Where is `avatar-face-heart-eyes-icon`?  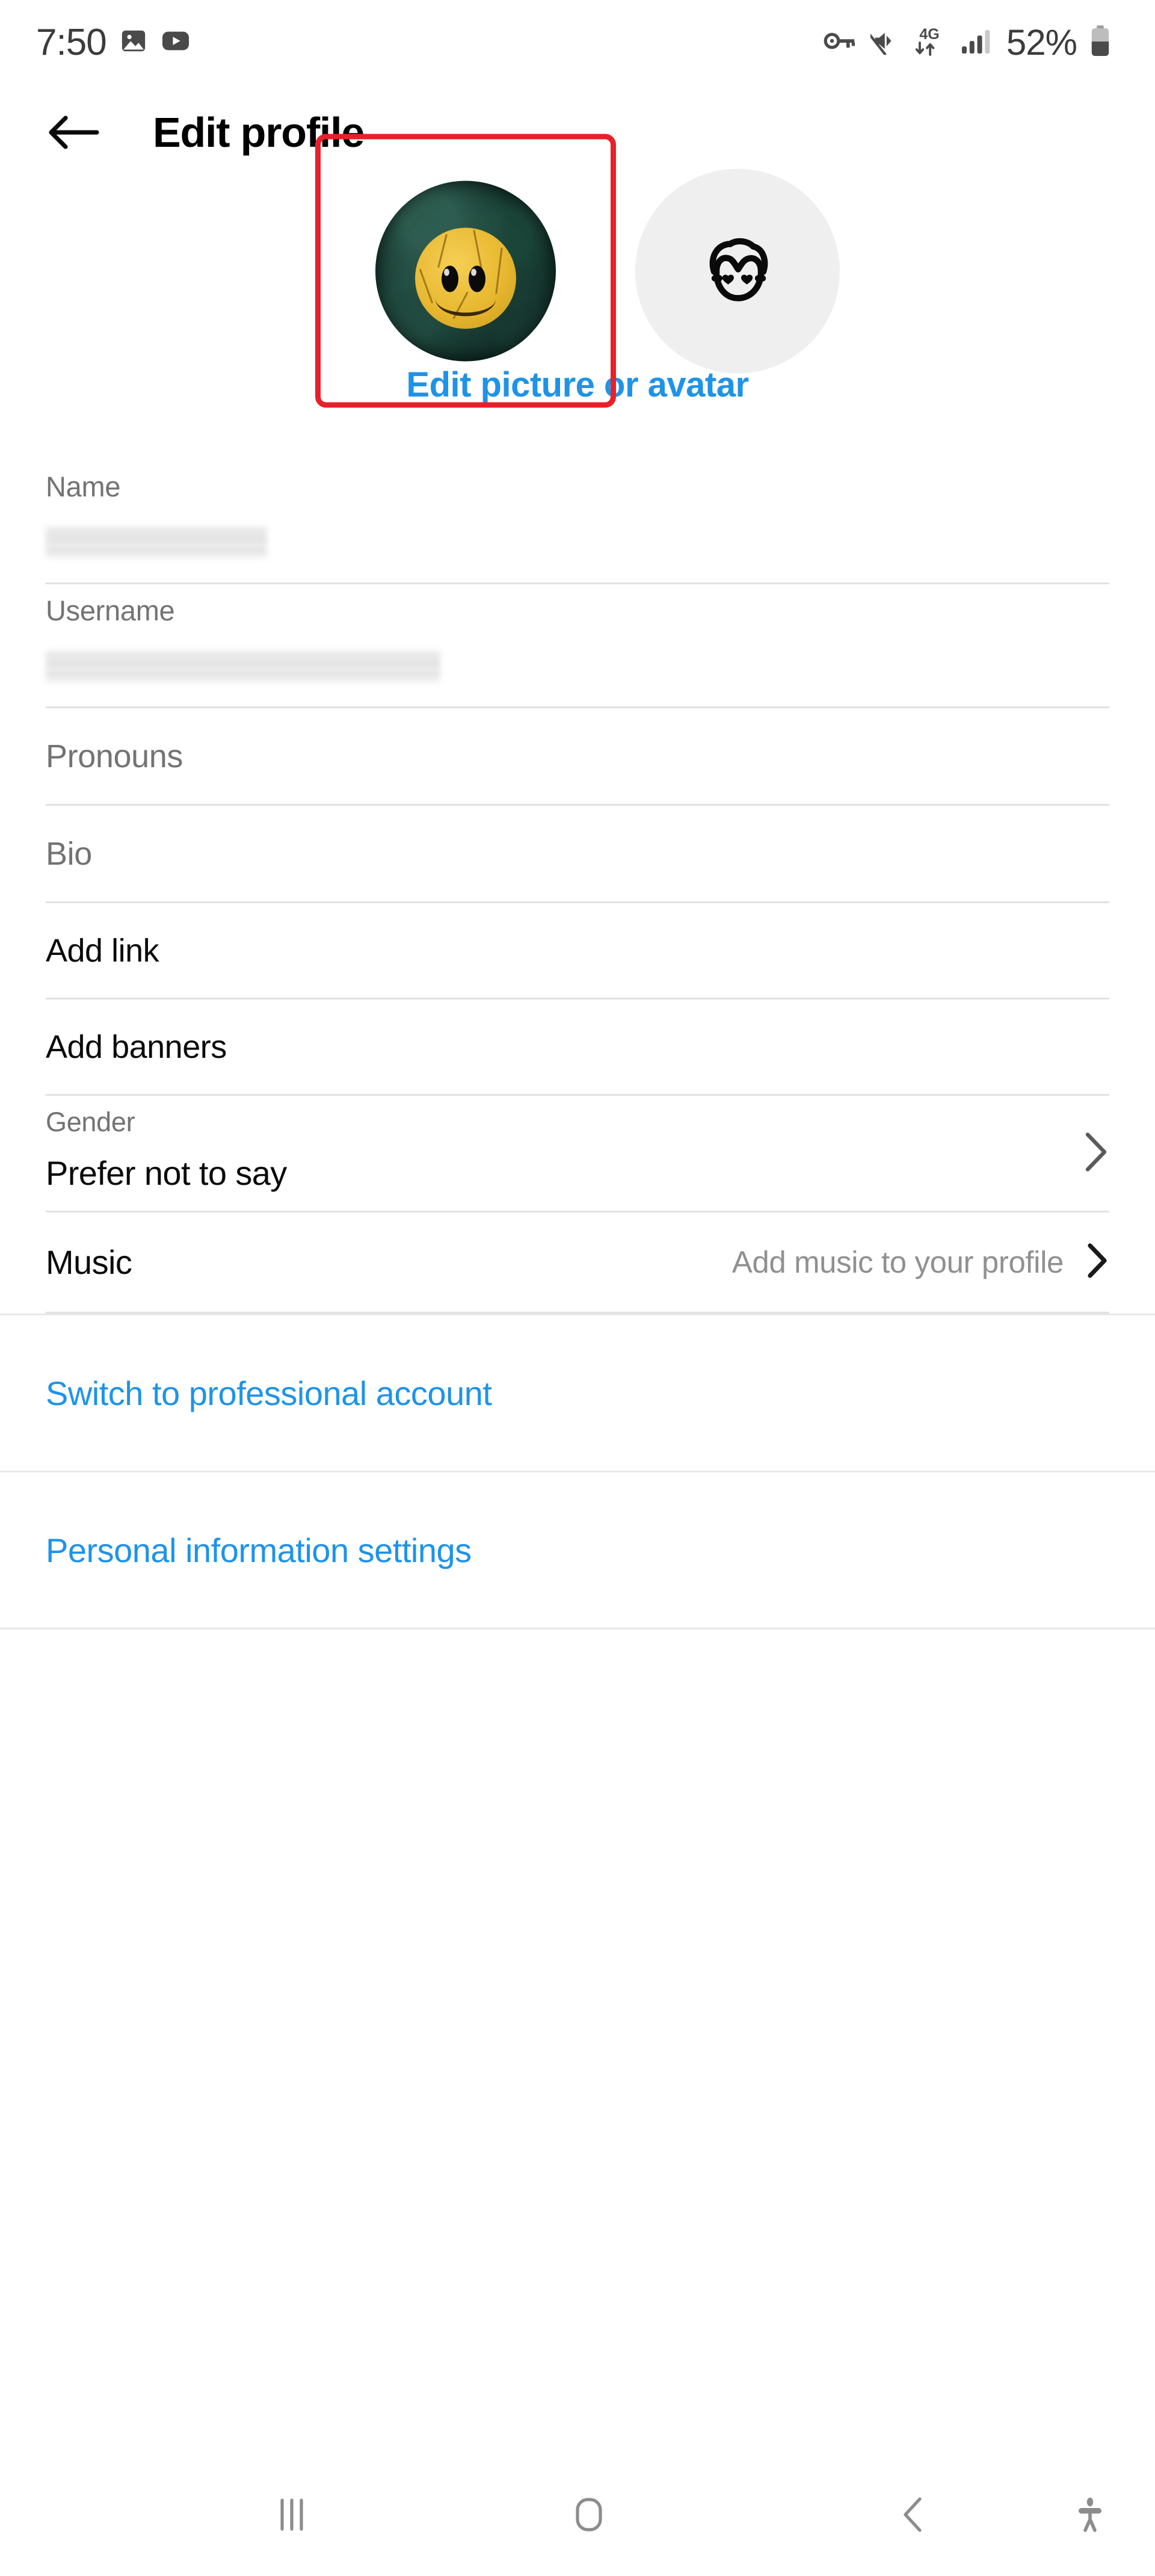
avatar-face-heart-eyes-icon is located at coordinates (737, 271).